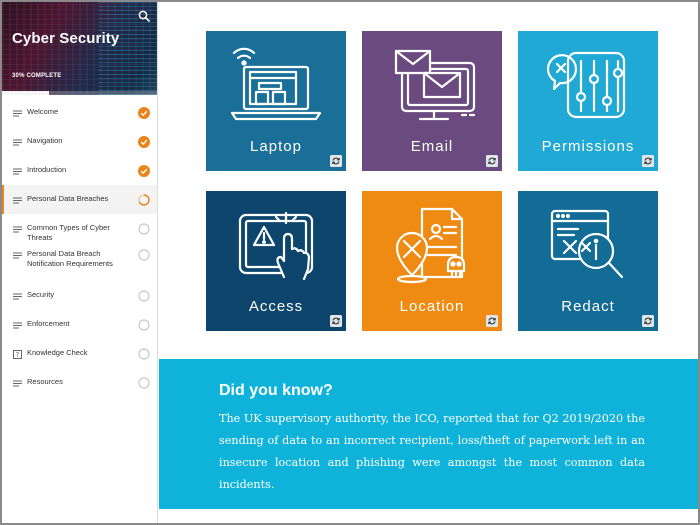 This screenshot has height=525, width=700. What do you see at coordinates (432, 306) in the screenshot?
I see `tile-label: Location` at bounding box center [432, 306].